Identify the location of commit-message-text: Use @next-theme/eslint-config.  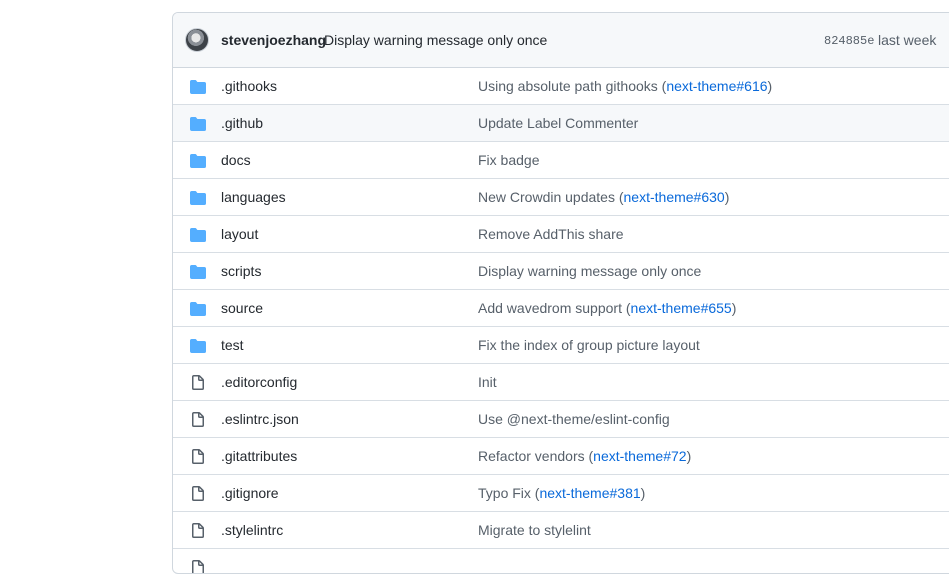
(574, 419).